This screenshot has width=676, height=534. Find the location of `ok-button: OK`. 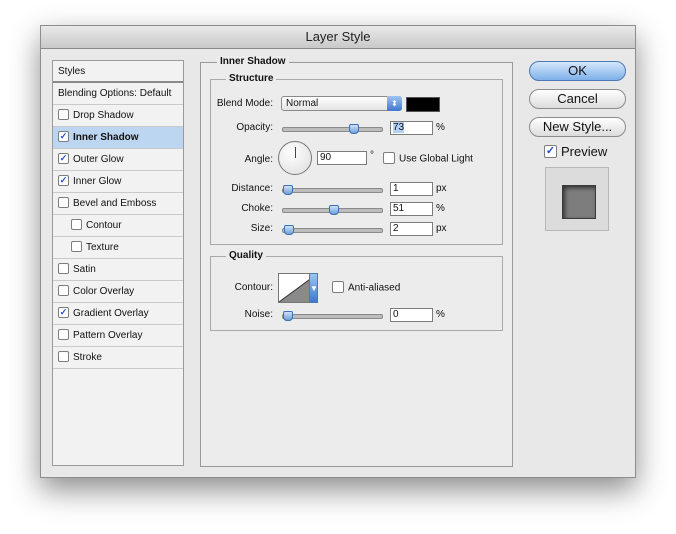

ok-button: OK is located at coordinates (577, 71).